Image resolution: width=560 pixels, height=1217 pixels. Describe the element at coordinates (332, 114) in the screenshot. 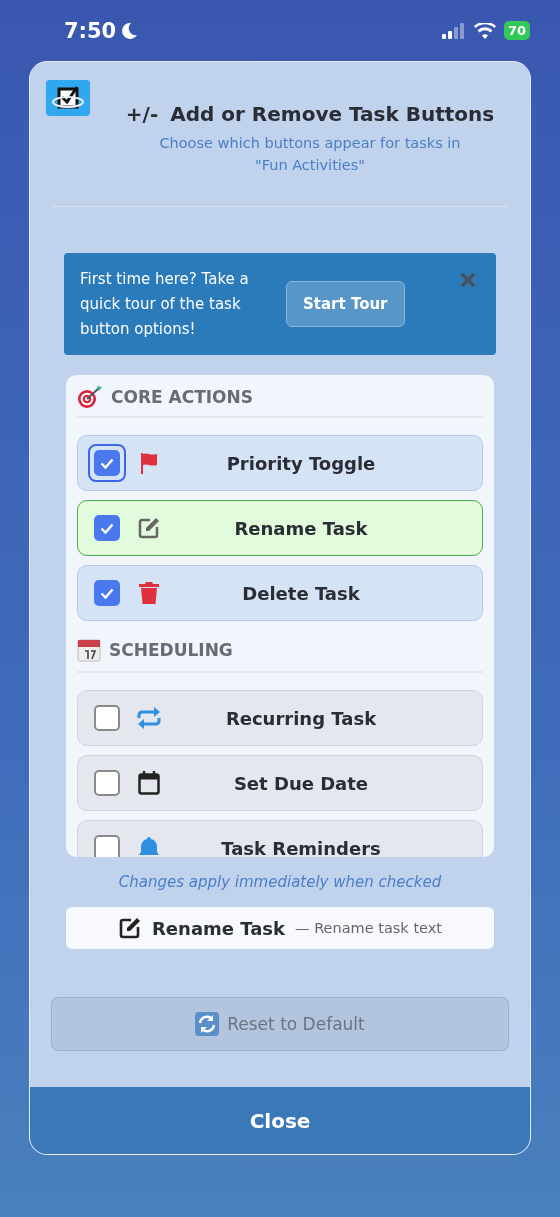

I see `dialog-title: Add or Remove Task Buttons` at that location.